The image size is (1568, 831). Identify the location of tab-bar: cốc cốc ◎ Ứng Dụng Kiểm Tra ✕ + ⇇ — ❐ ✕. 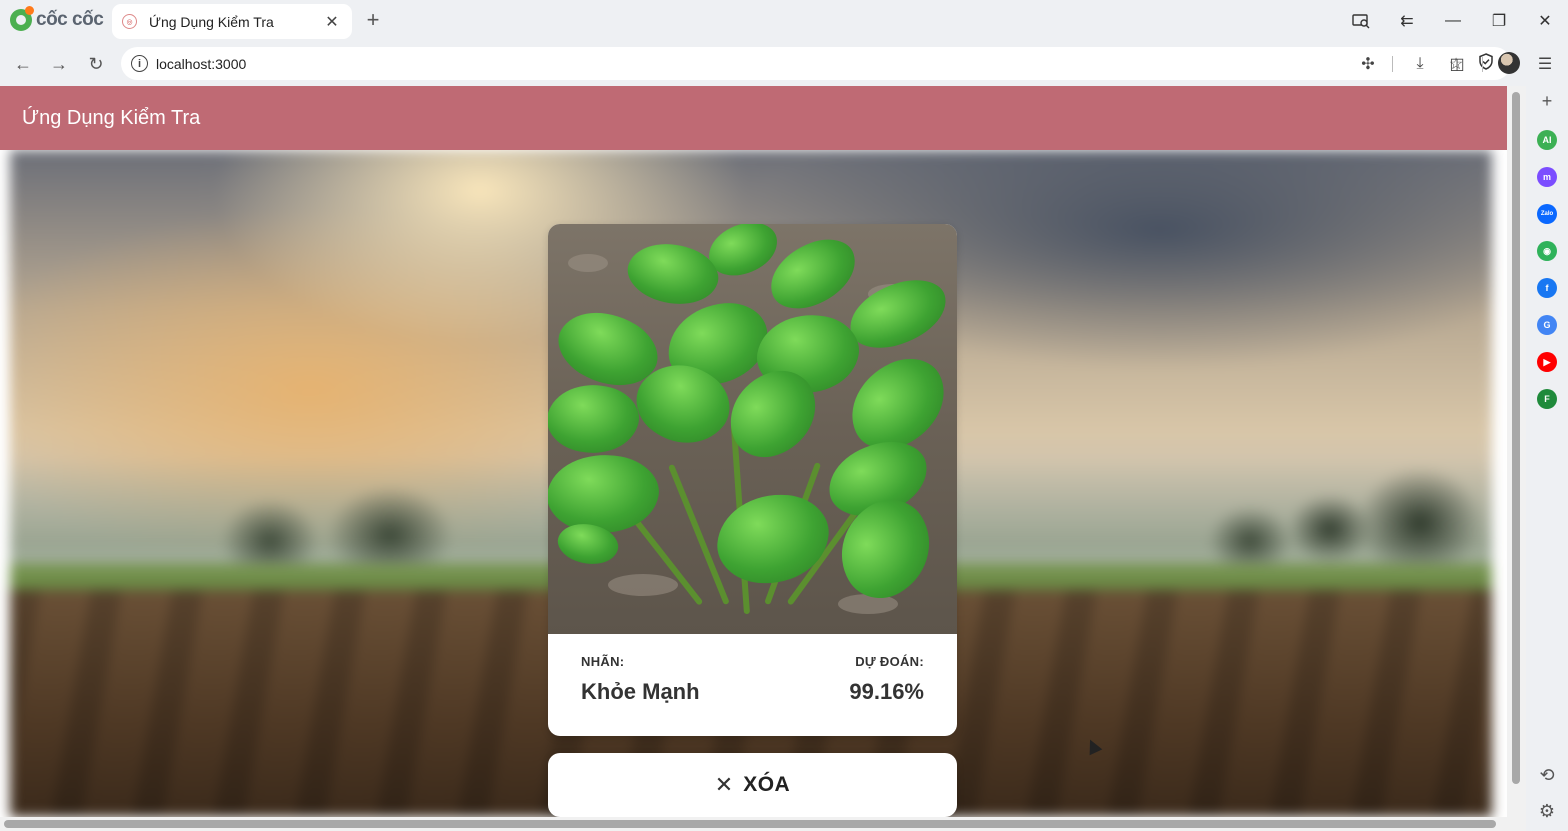
(784, 21).